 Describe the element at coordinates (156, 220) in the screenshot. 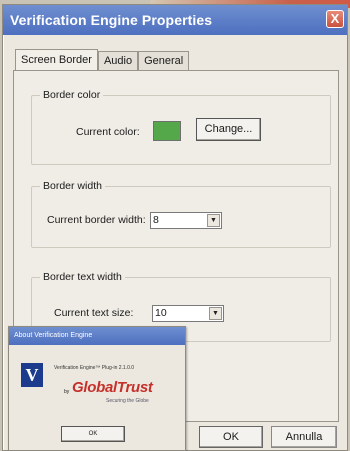

I see `border-width-value: 8` at that location.